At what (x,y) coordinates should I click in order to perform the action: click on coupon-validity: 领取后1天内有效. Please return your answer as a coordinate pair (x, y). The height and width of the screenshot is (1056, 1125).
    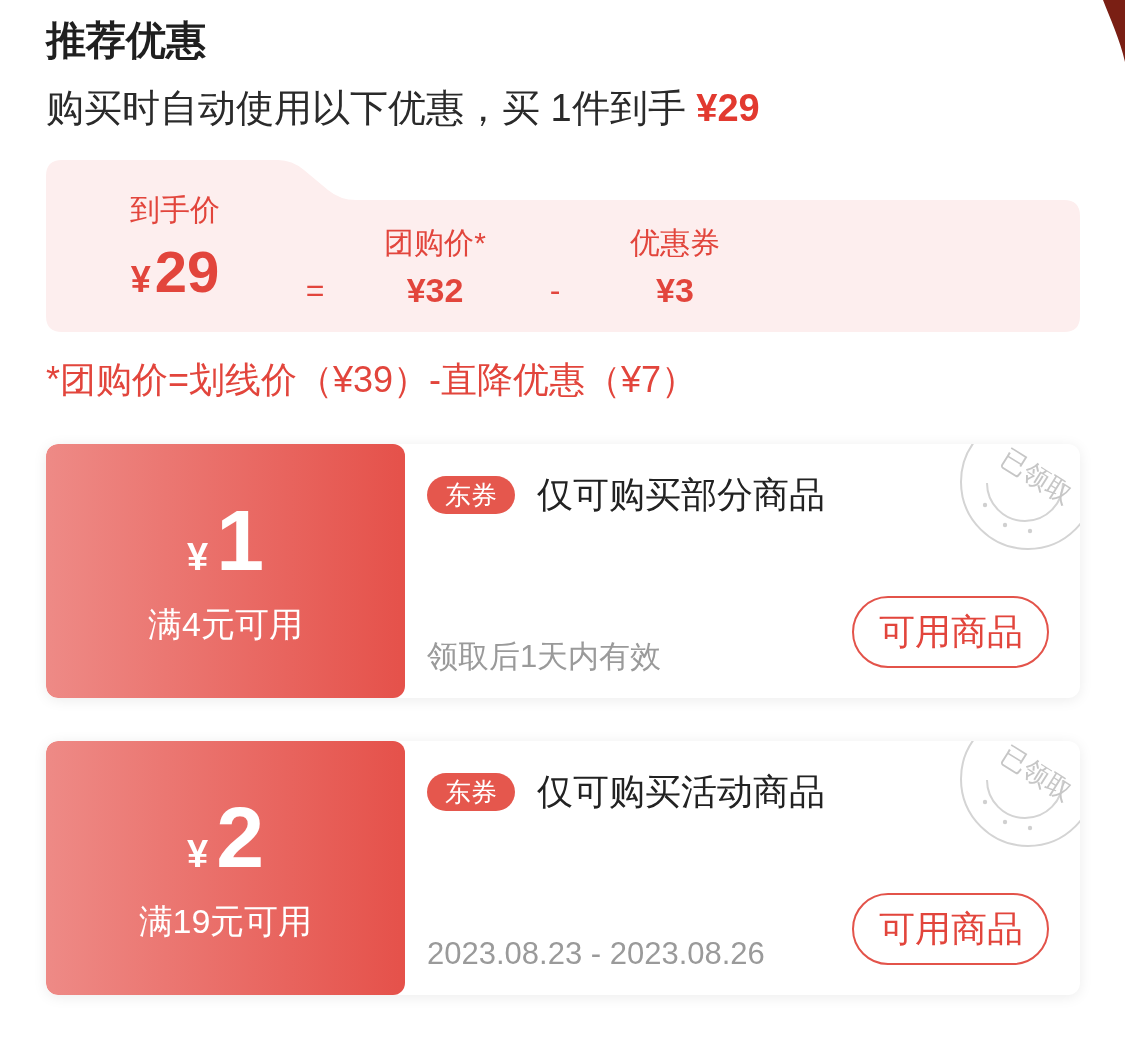
    Looking at the image, I should click on (544, 657).